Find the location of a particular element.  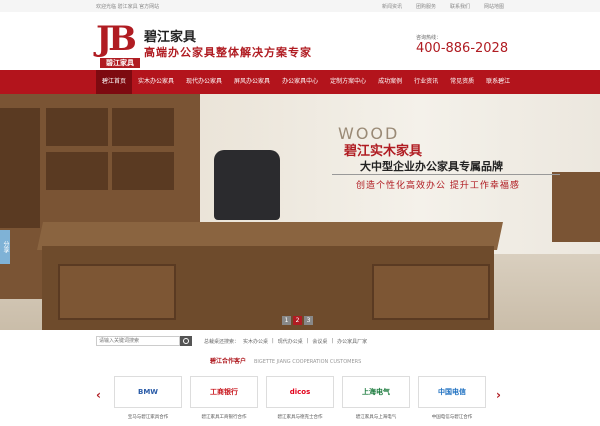

banner-subtagline: 创造个性化高效办公 提升工作幸福感 is located at coordinates (438, 186).